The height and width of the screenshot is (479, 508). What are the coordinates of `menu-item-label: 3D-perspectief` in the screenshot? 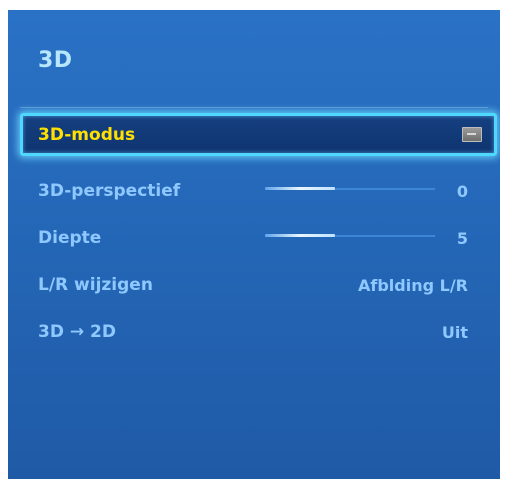 It's located at (109, 191).